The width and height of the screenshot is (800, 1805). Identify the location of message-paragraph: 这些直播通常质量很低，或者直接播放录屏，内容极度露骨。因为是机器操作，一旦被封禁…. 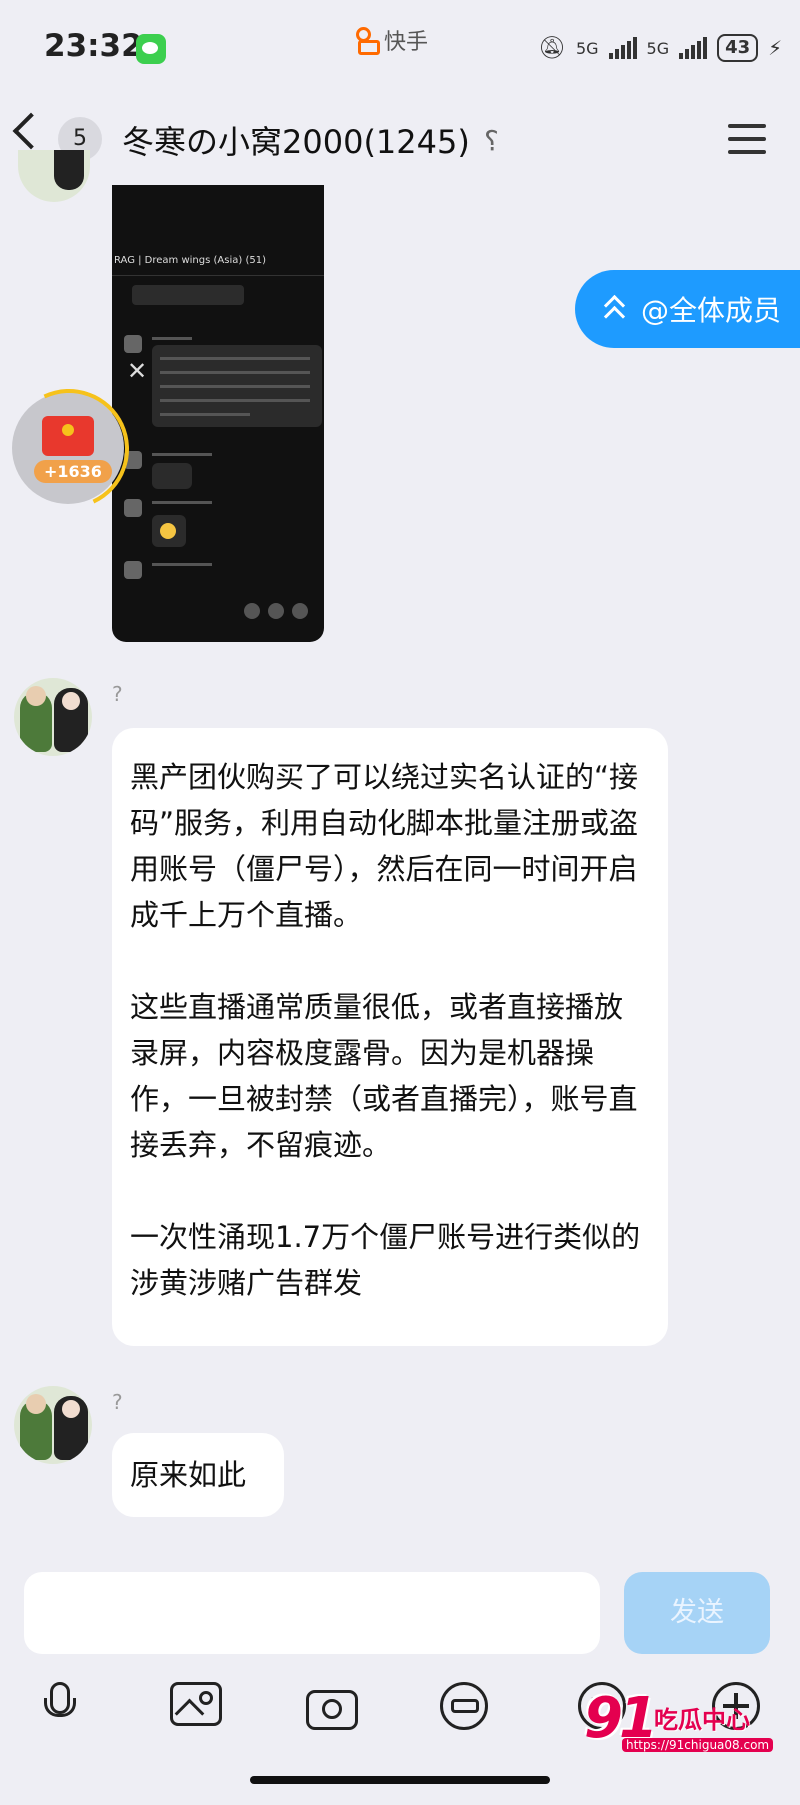
(384, 1076).